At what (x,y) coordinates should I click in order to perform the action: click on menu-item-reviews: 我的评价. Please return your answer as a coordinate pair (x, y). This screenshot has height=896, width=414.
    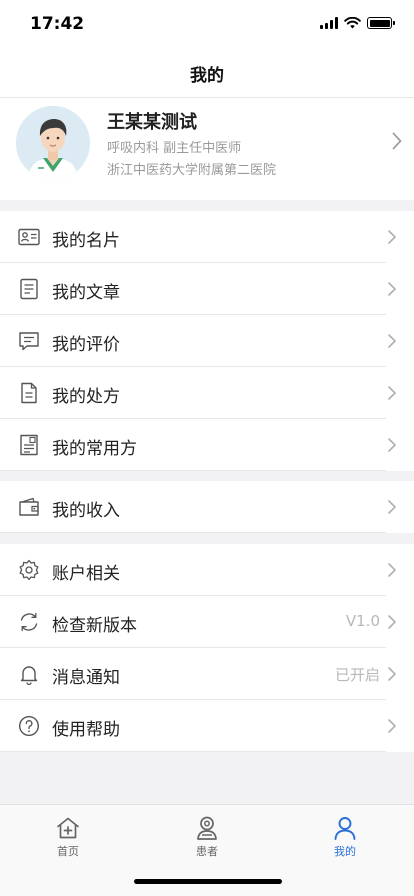
    Looking at the image, I should click on (207, 341).